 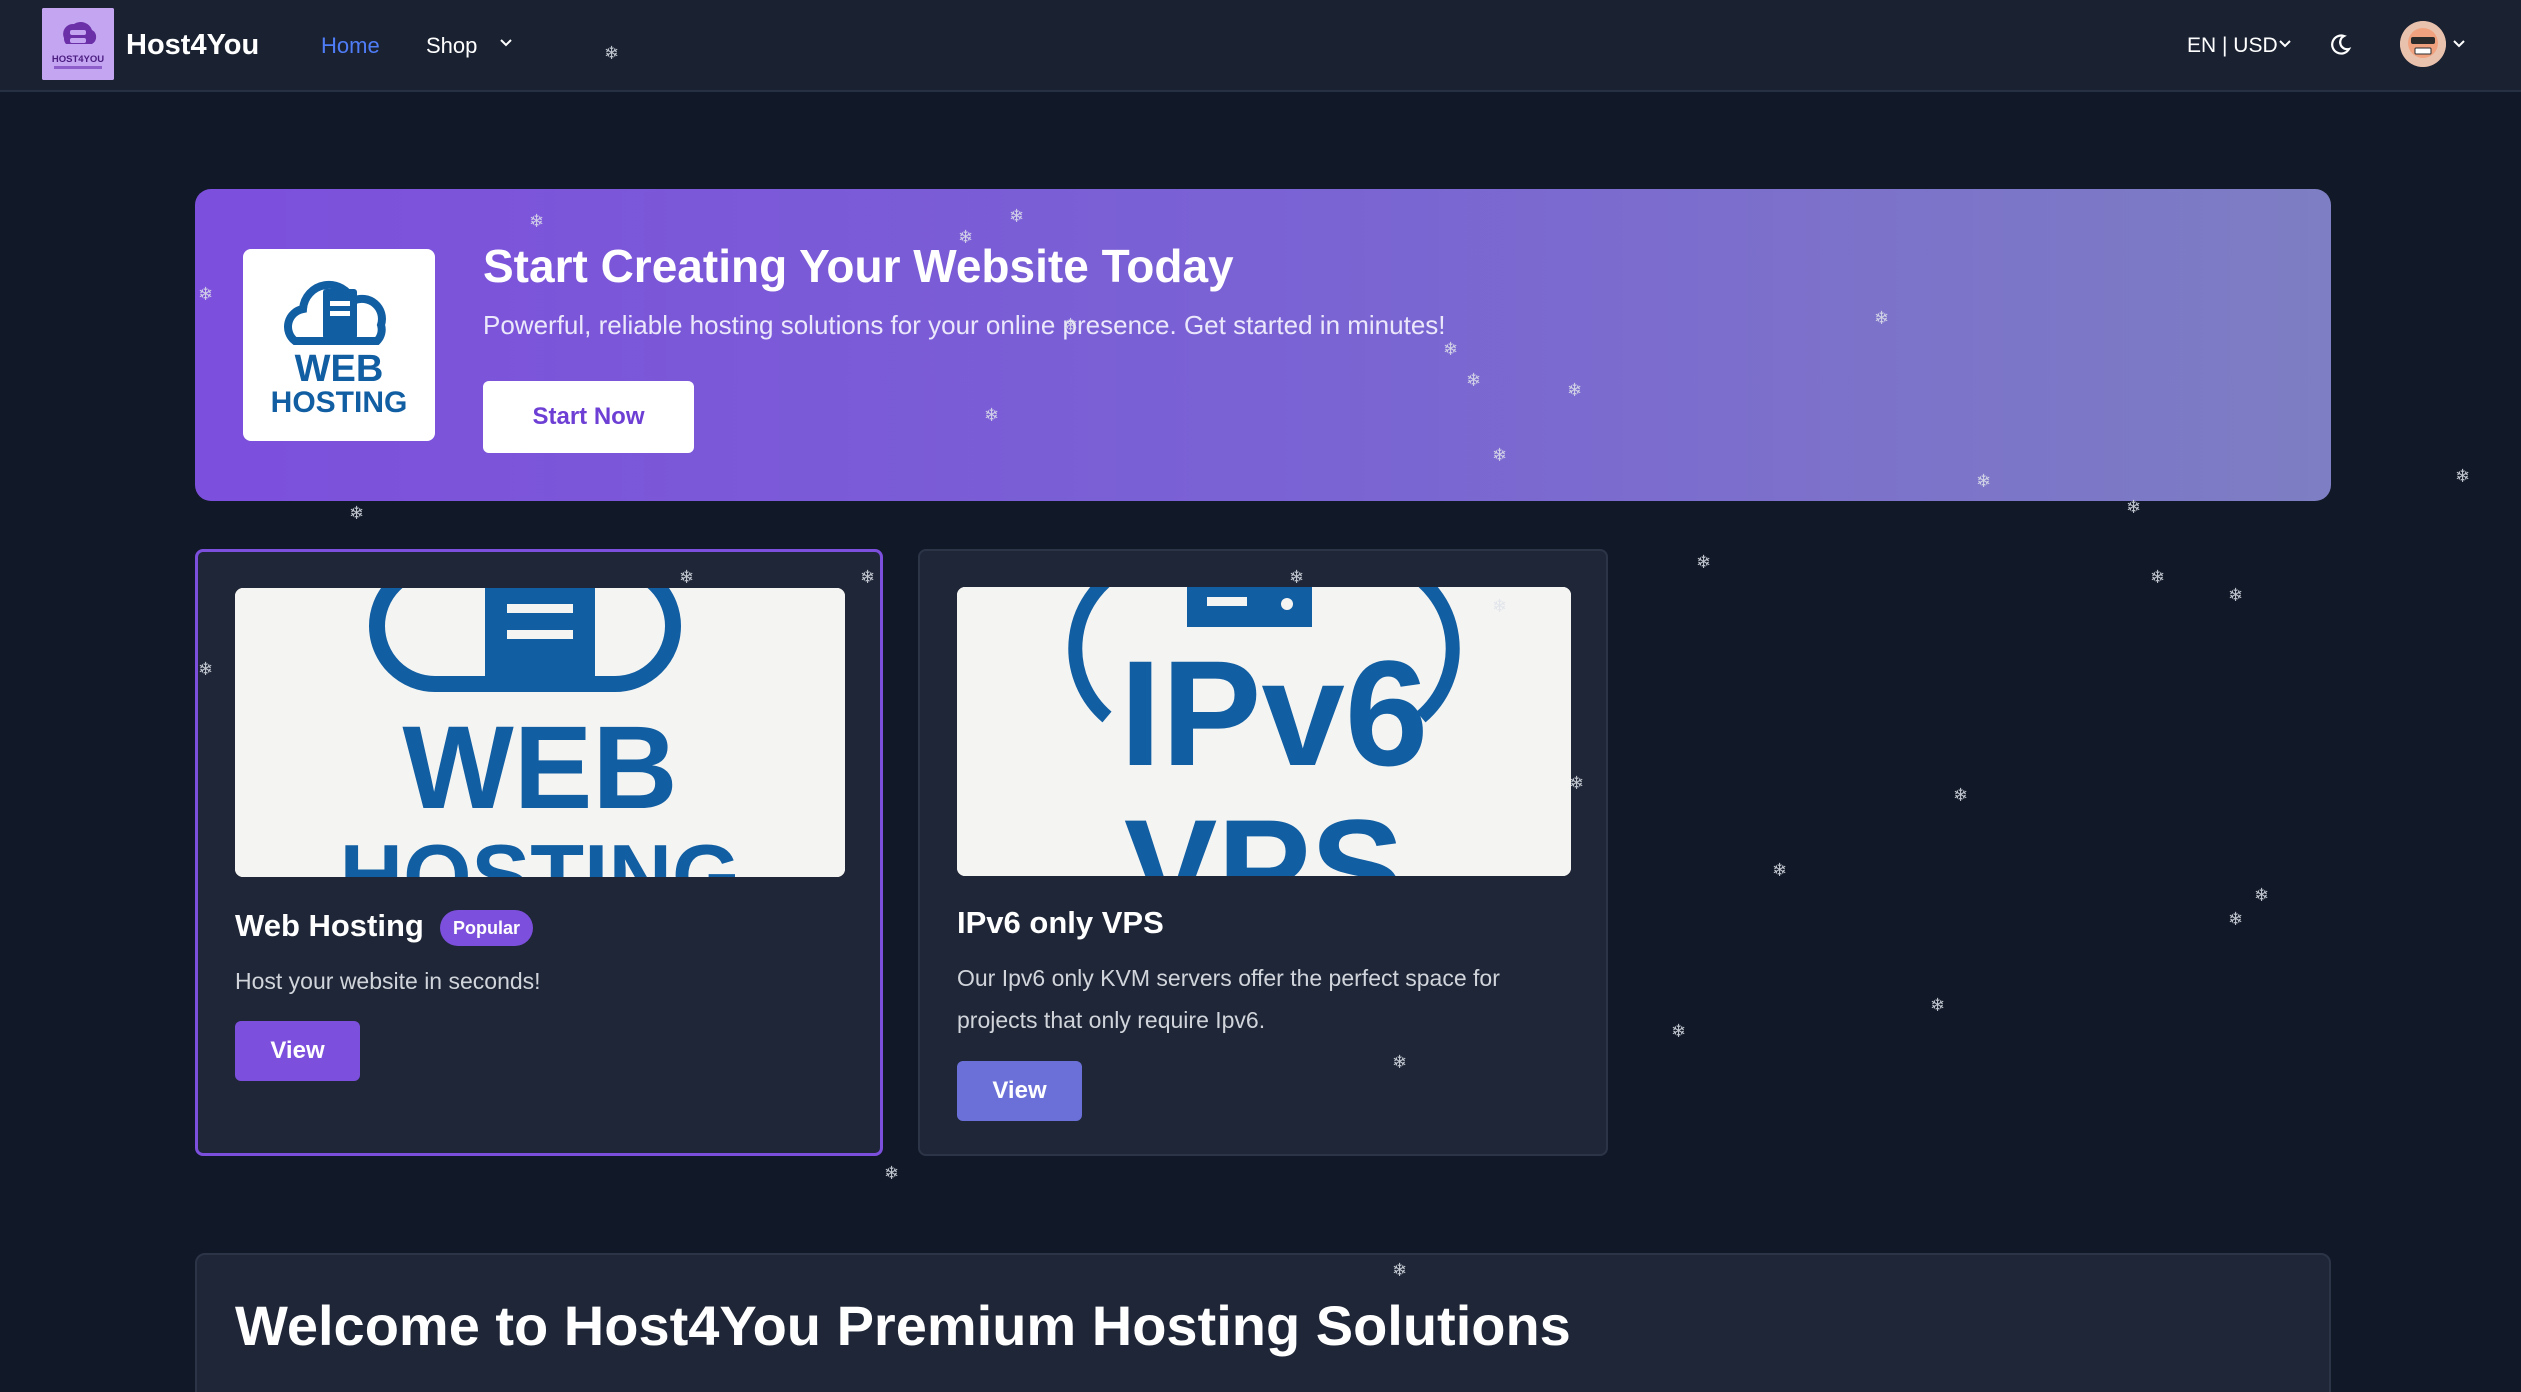 I want to click on nav-home-link: Home, so click(x=350, y=46).